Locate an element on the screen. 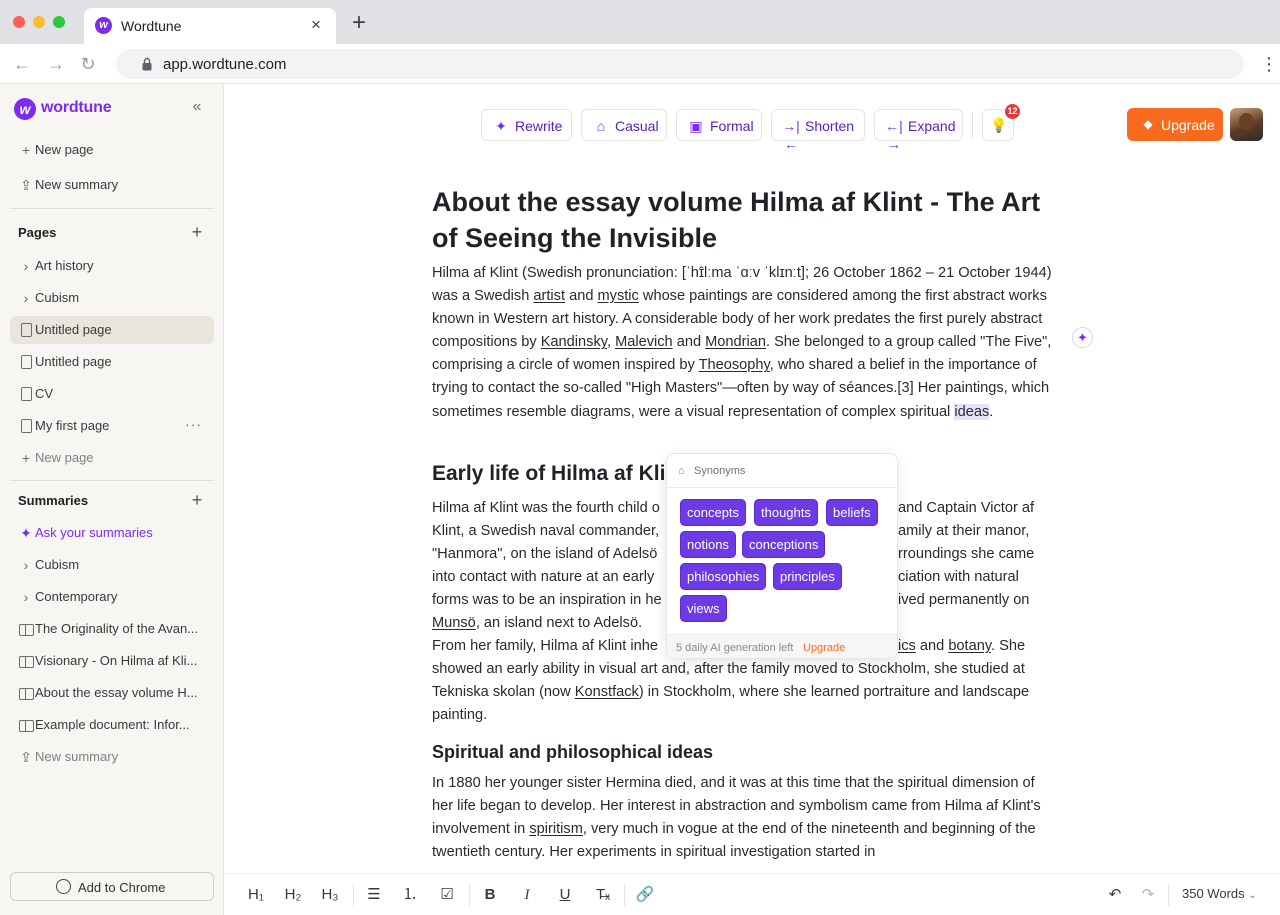  text-line: ived permanently on is located at coordinates (964, 600).